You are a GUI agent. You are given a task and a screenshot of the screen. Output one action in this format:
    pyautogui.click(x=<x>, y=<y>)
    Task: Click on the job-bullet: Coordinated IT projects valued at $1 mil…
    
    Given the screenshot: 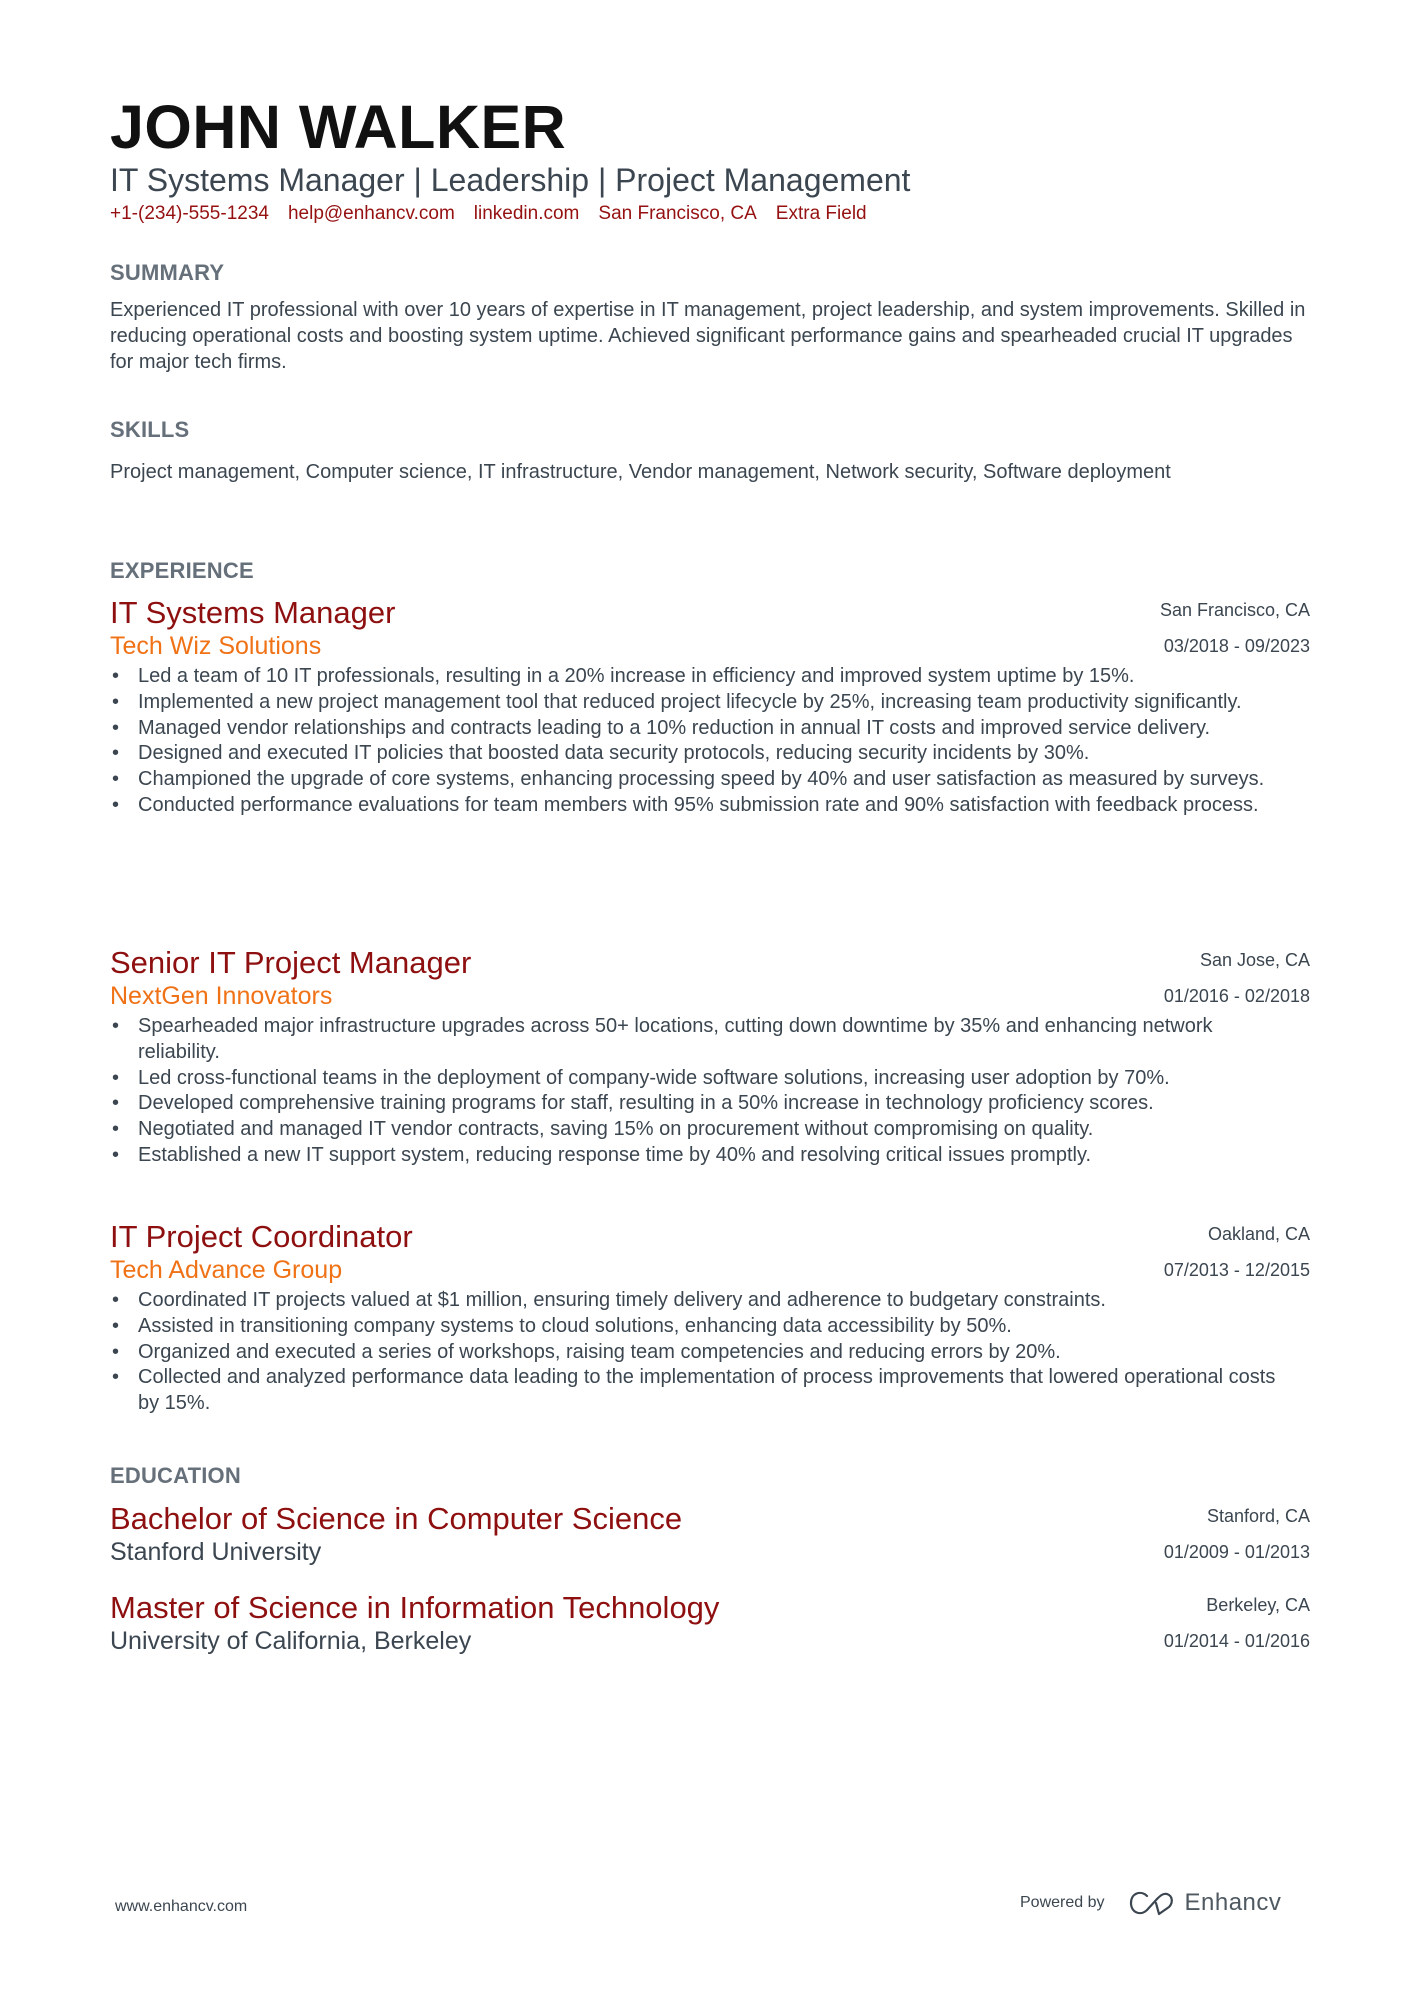 What is the action you would take?
    pyautogui.click(x=711, y=1301)
    